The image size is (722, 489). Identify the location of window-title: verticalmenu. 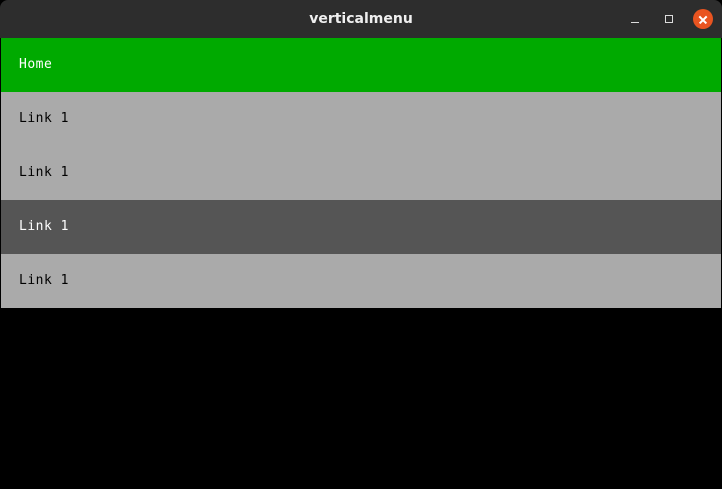
(361, 19).